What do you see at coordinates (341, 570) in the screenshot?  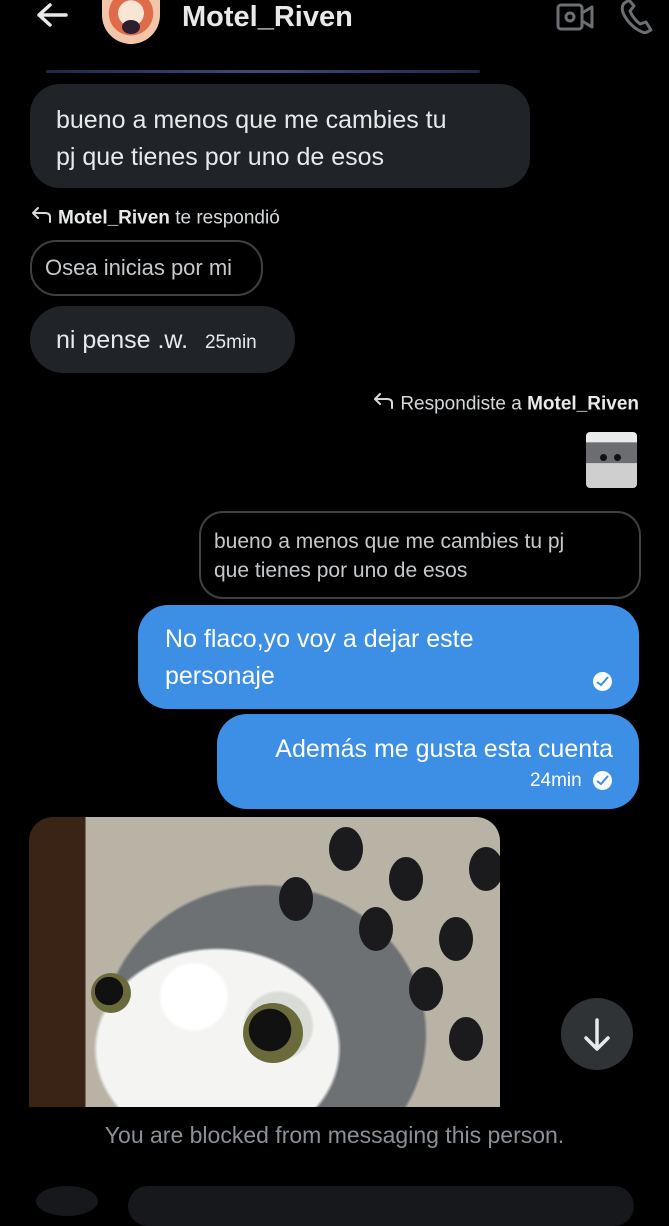 I see `quoted-line: que tienes por uno de esos` at bounding box center [341, 570].